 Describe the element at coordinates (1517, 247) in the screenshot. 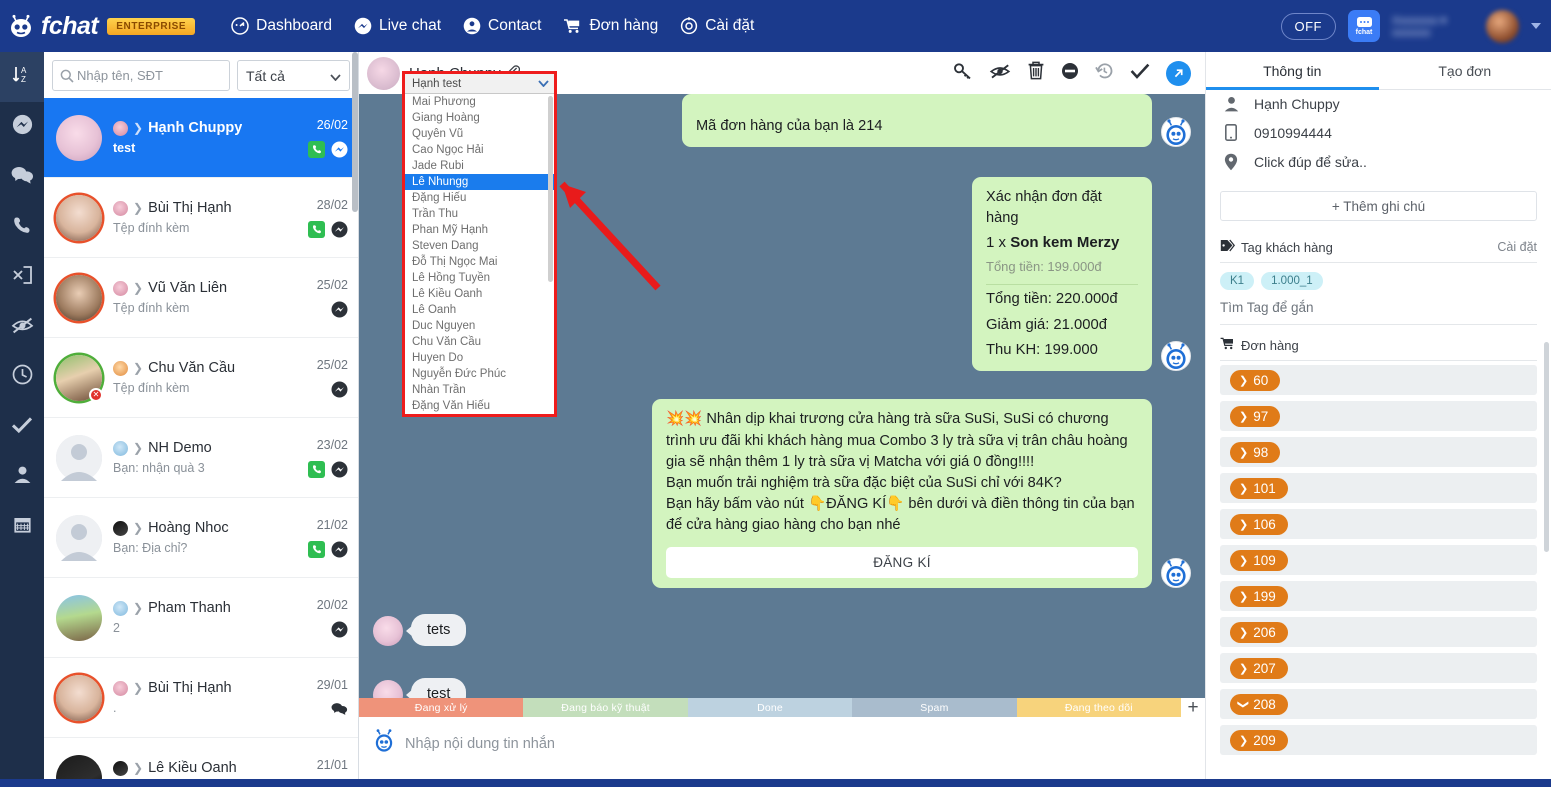

I see `tag-settings-link: Cài đặt` at that location.